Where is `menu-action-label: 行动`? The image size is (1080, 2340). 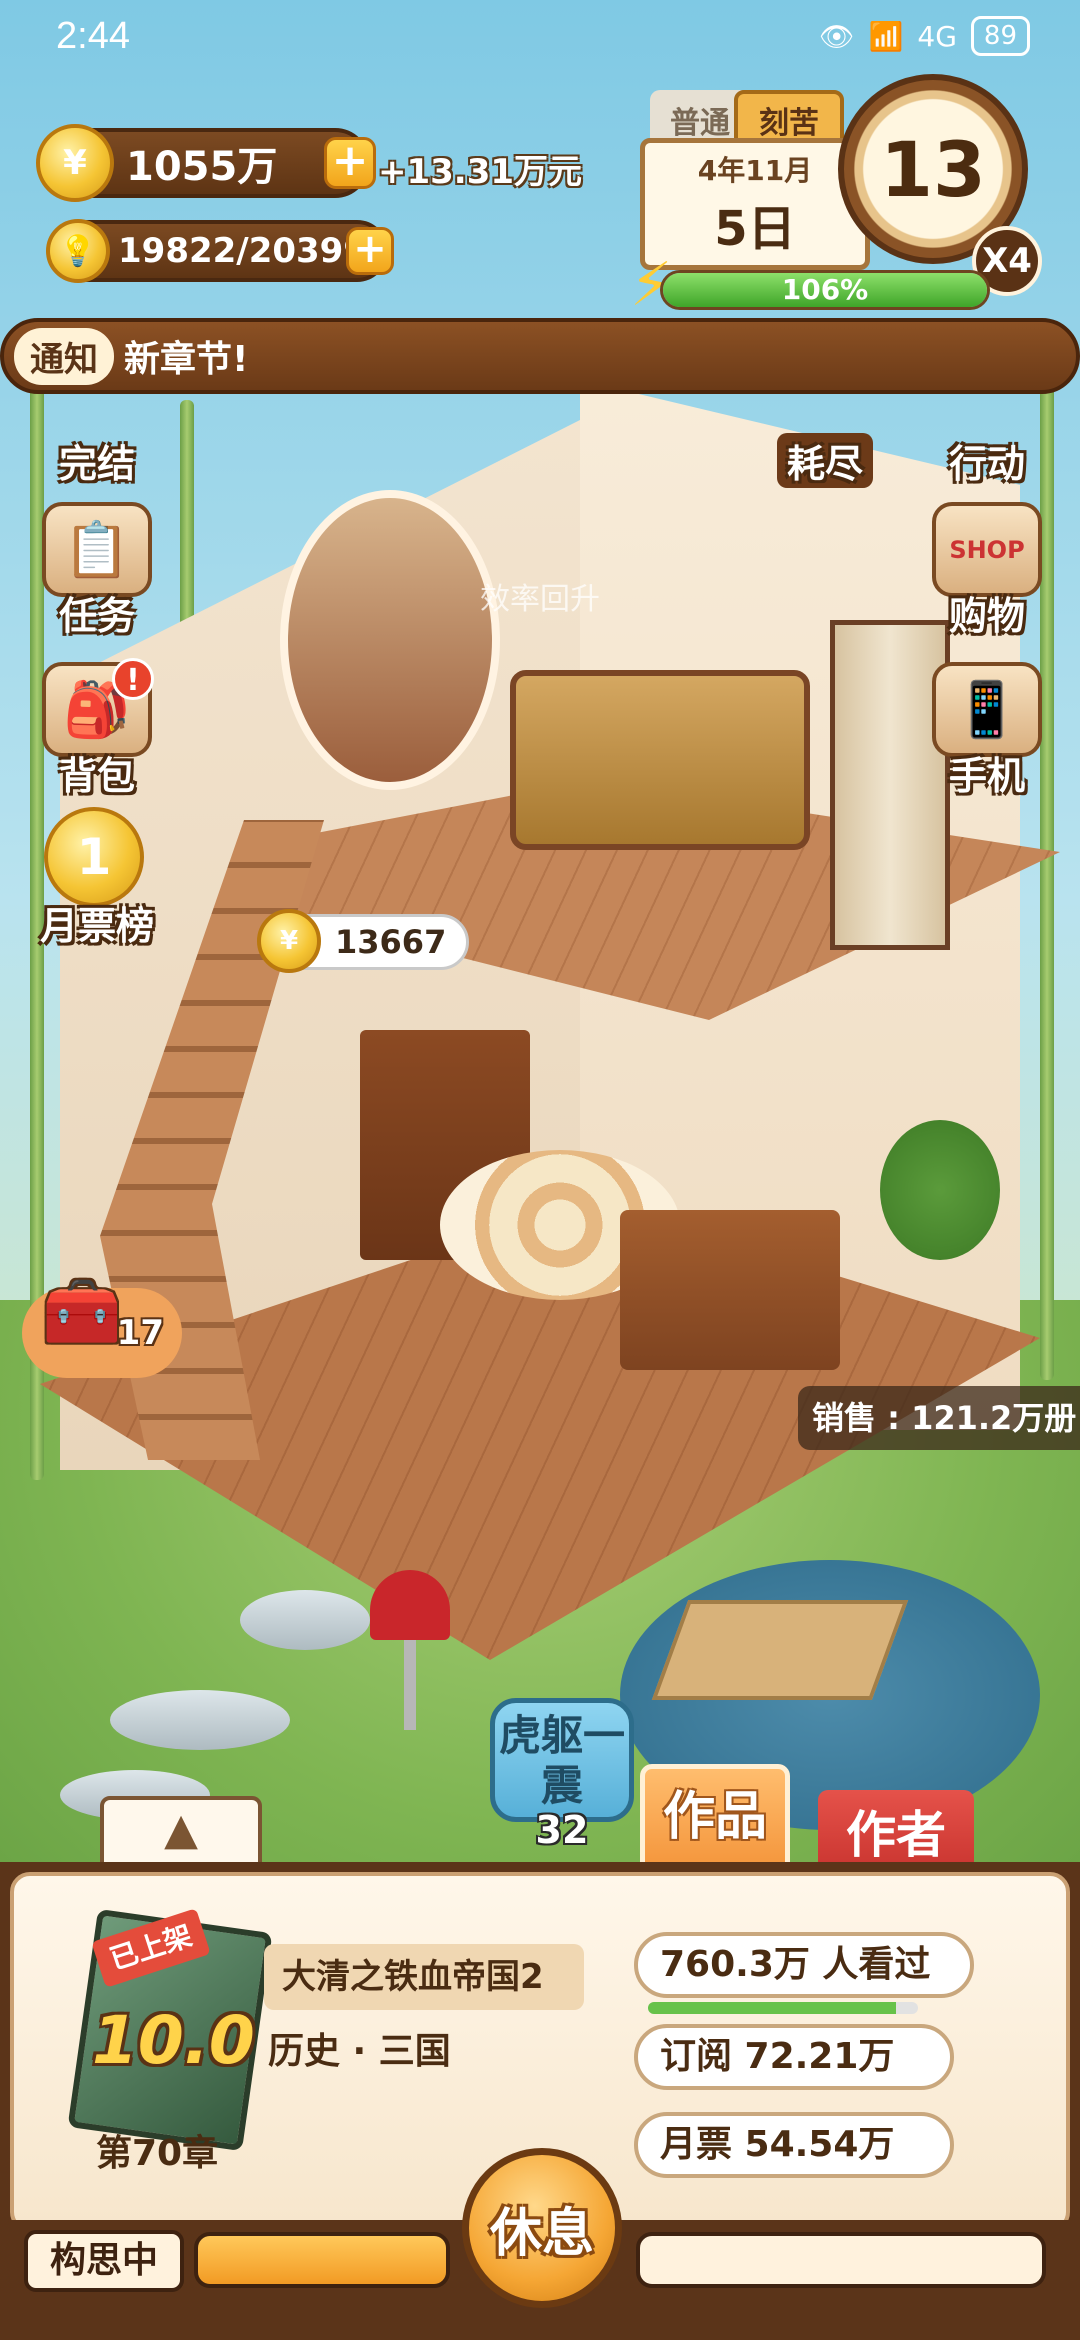 menu-action-label: 行动 is located at coordinates (986, 464).